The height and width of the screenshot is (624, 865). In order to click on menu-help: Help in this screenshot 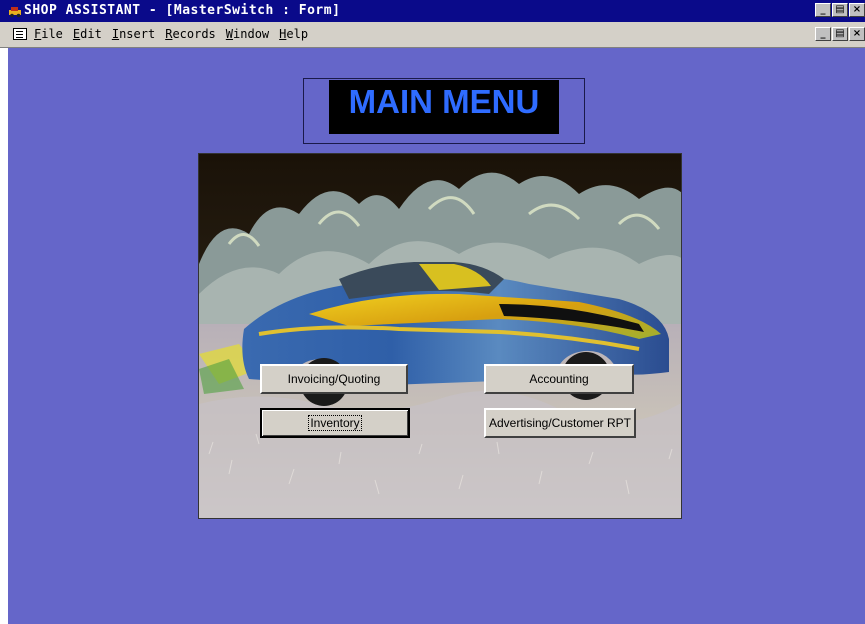, I will do `click(293, 34)`.